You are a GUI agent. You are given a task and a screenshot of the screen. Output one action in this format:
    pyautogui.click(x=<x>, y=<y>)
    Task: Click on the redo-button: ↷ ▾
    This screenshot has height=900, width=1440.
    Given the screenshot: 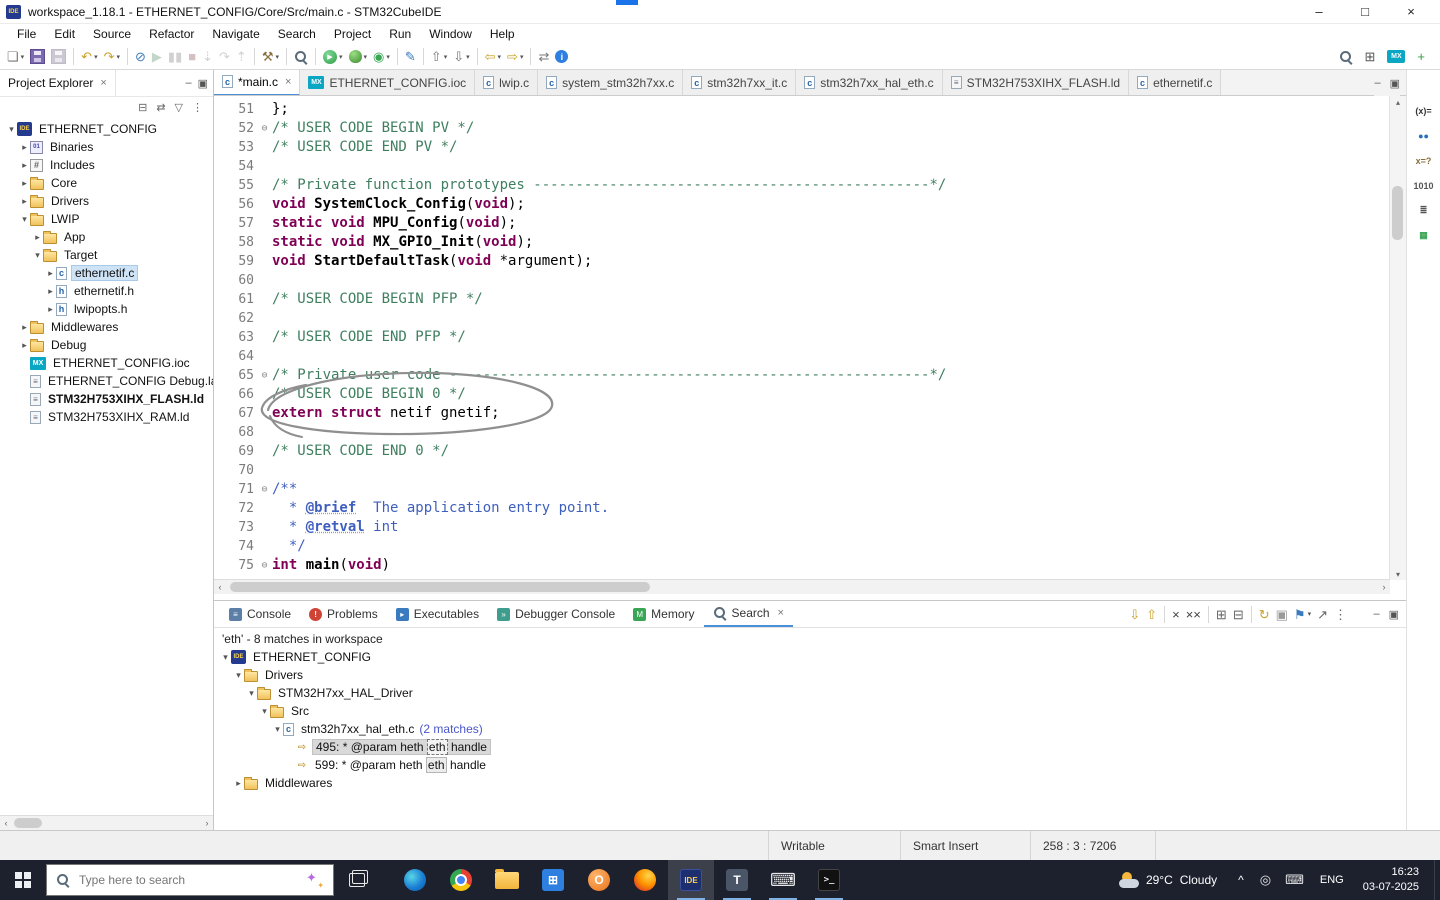 What is the action you would take?
    pyautogui.click(x=112, y=57)
    